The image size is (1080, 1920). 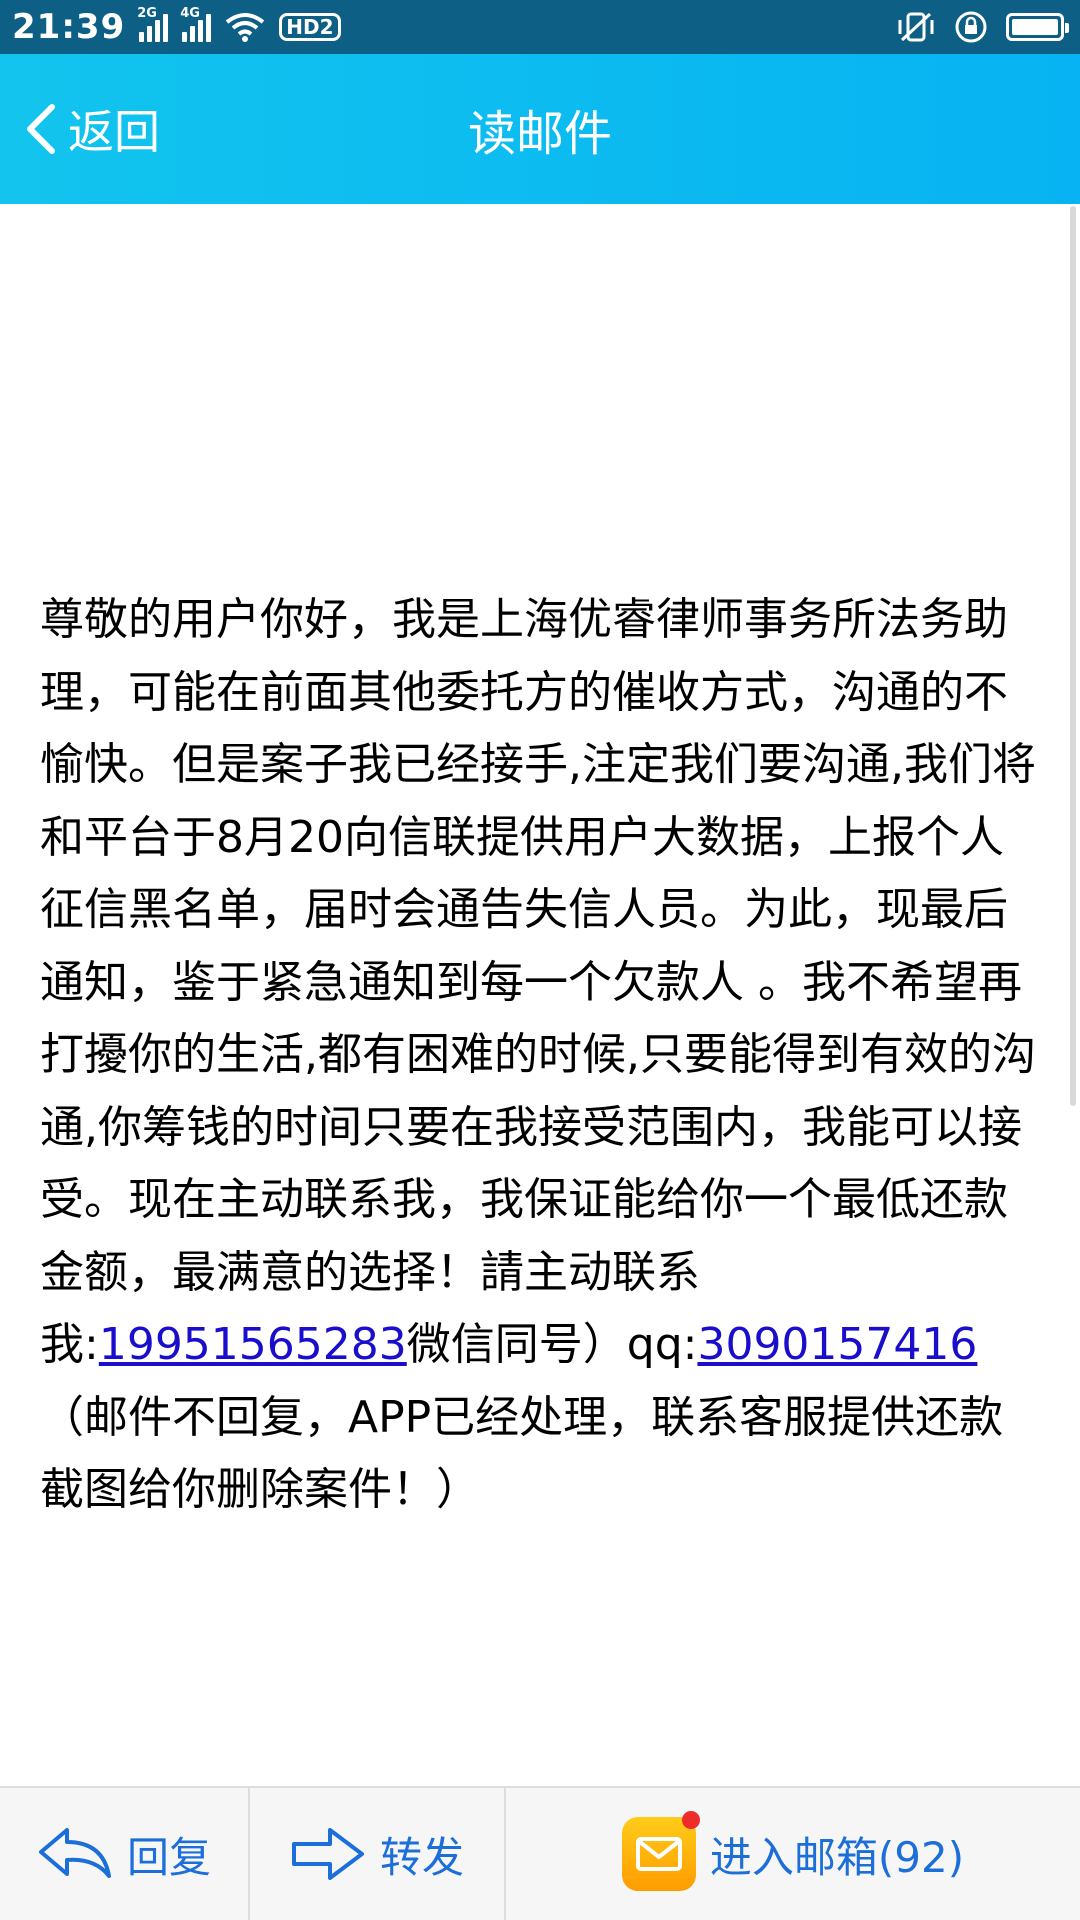 What do you see at coordinates (690, 1820) in the screenshot?
I see `unread-dot` at bounding box center [690, 1820].